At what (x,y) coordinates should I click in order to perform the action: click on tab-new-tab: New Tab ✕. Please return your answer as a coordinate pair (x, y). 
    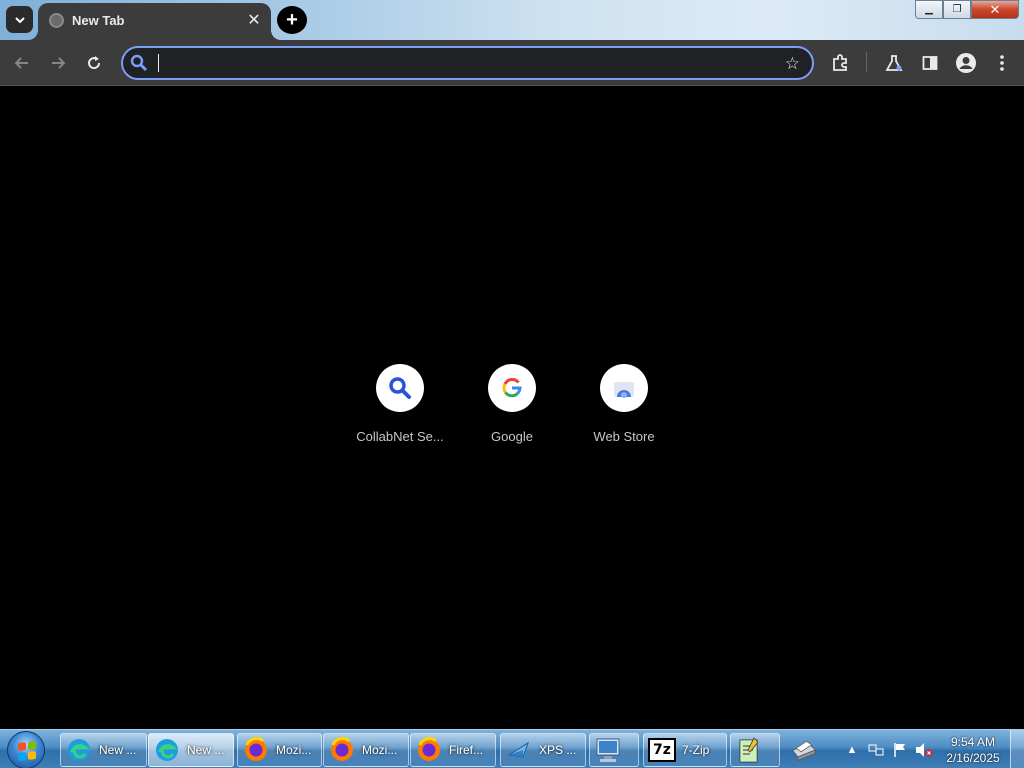
    Looking at the image, I should click on (154, 21).